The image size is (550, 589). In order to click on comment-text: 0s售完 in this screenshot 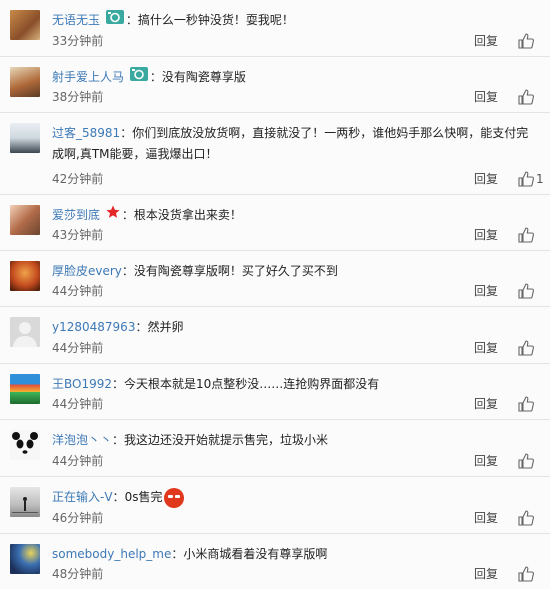, I will do `click(143, 497)`.